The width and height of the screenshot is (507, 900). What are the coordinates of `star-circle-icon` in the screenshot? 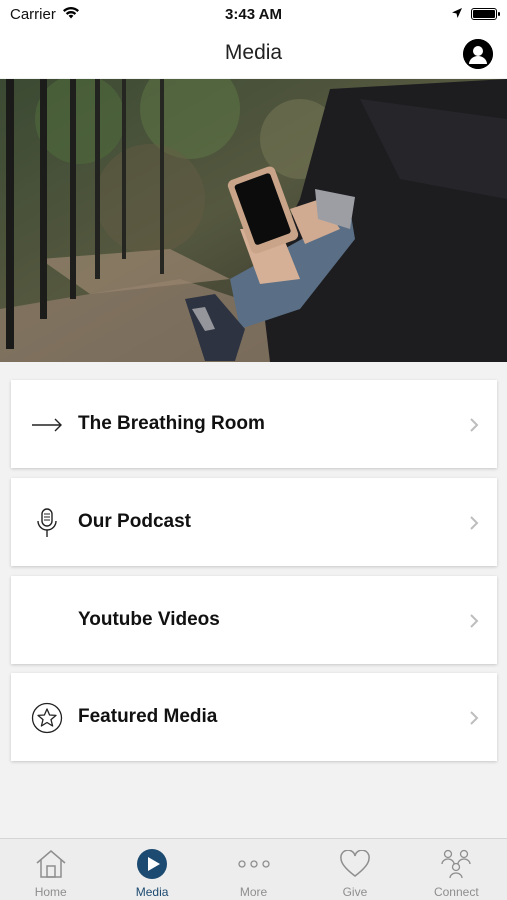 It's located at (47, 718).